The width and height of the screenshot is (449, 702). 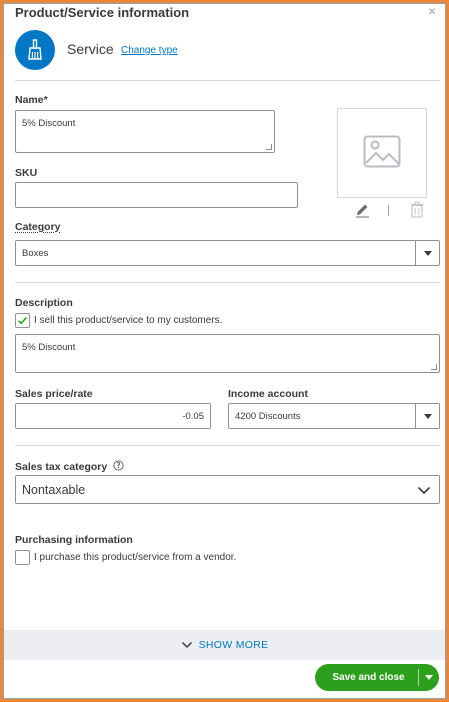 What do you see at coordinates (54, 490) in the screenshot?
I see `sales-tax-value: Nontaxable` at bounding box center [54, 490].